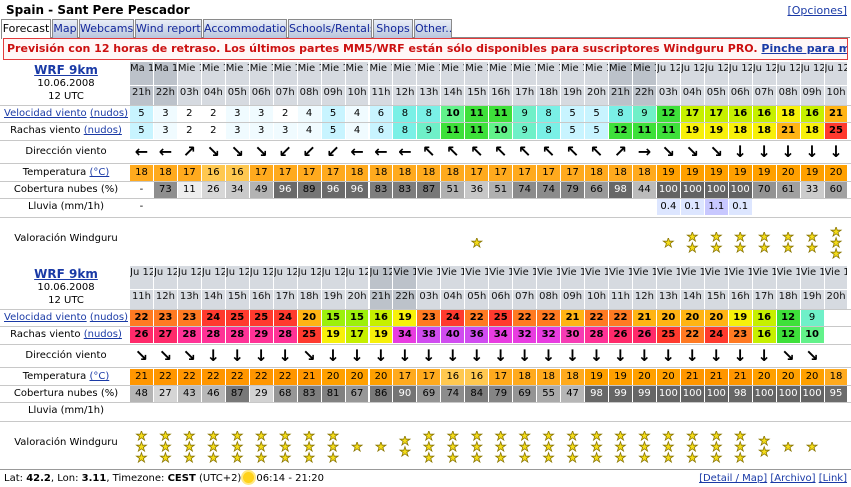  I want to click on tab-shops: Shops, so click(393, 28).